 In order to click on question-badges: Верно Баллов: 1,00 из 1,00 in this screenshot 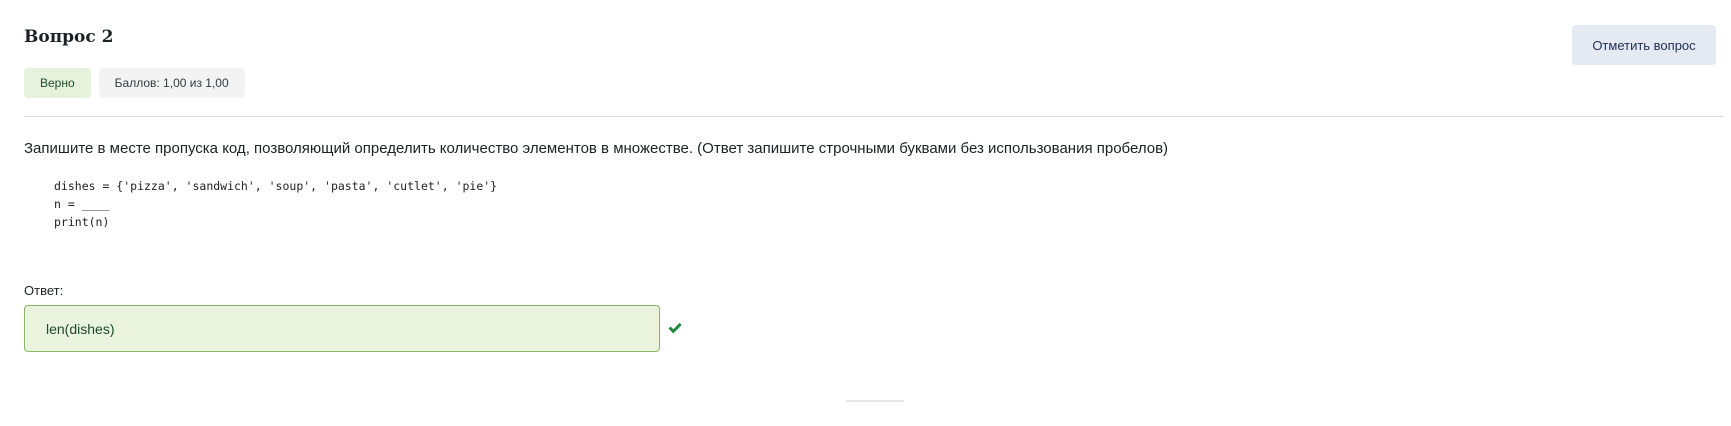, I will do `click(134, 83)`.